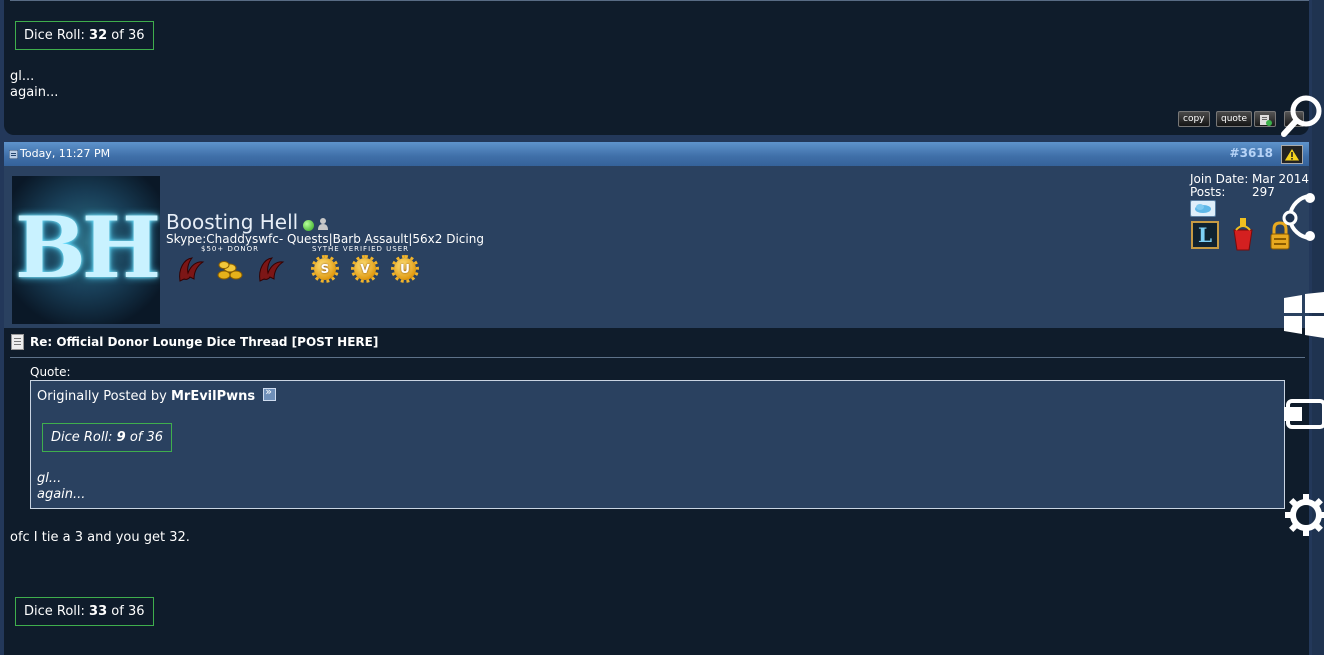 The image size is (1324, 655). I want to click on settings-icon, so click(1304, 515).